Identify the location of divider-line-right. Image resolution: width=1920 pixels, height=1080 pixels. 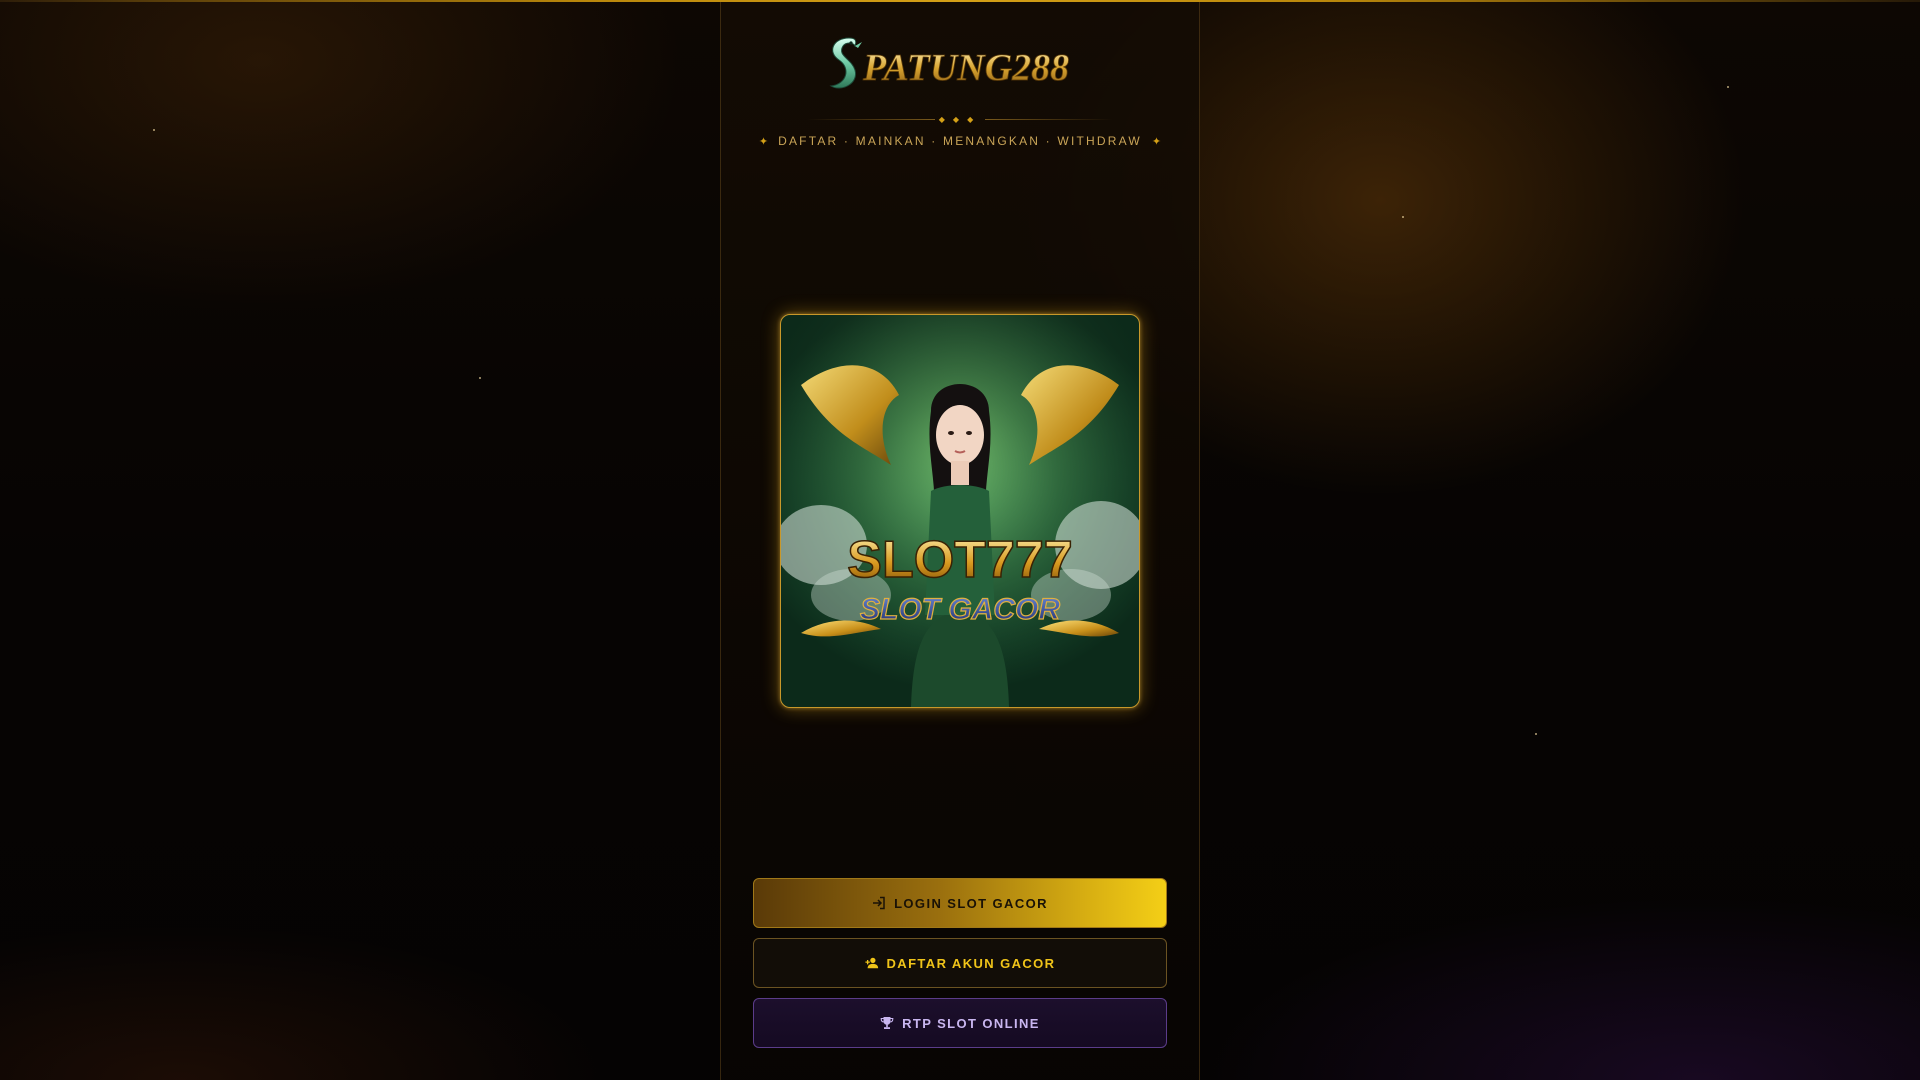
(1049, 119).